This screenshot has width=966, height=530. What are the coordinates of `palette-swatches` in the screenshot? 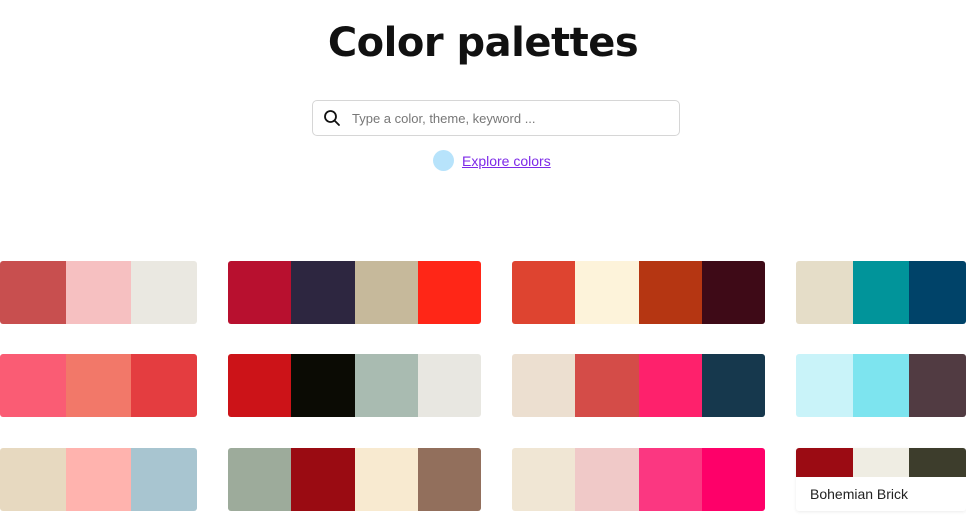 It's located at (881, 462).